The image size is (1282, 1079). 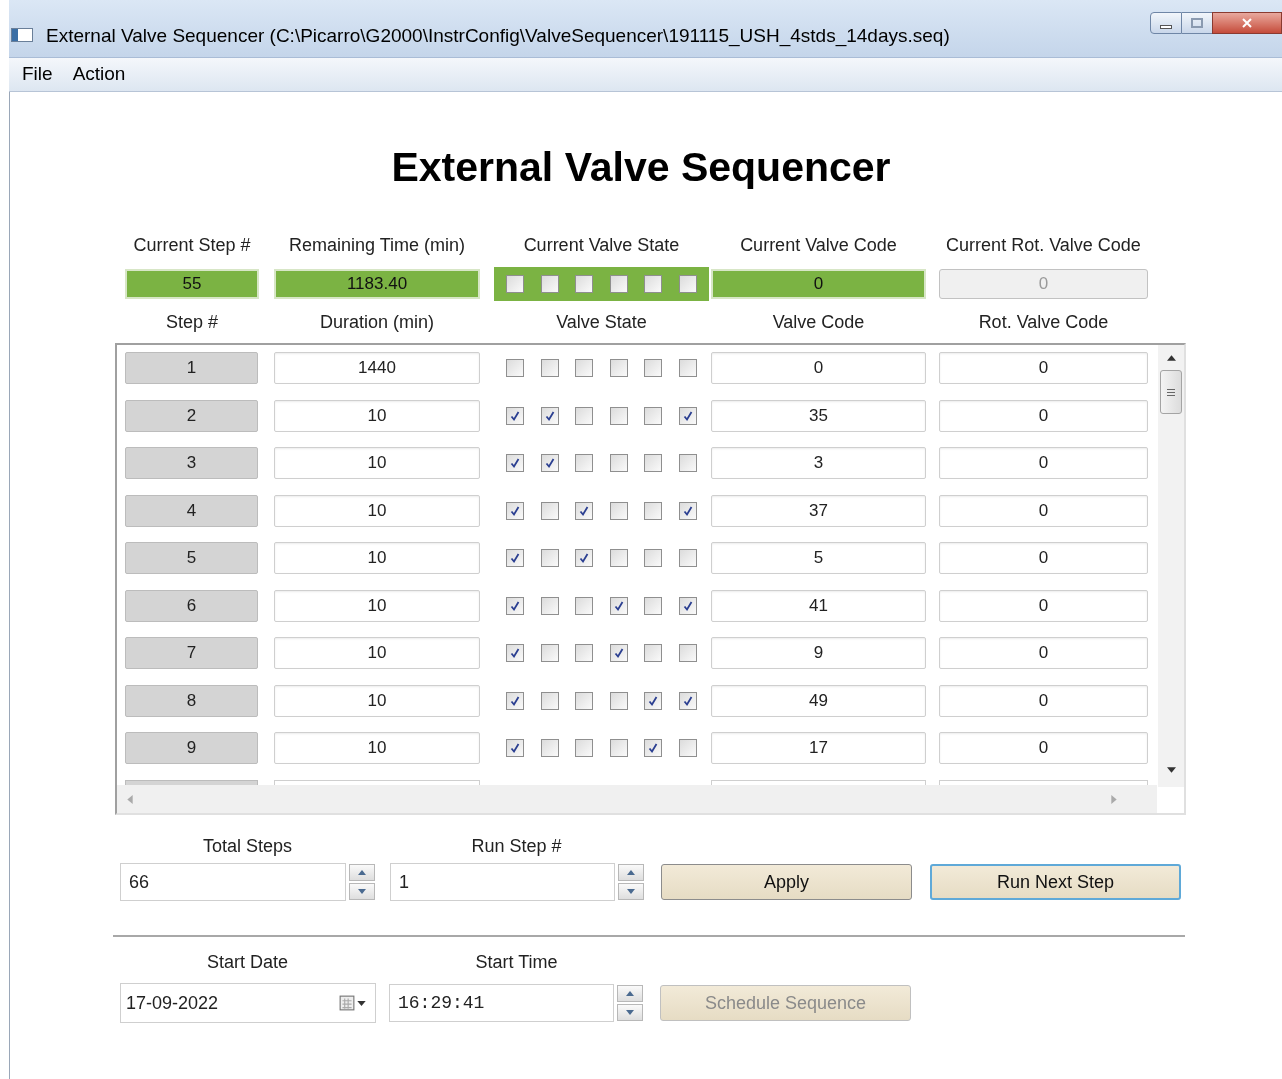 What do you see at coordinates (818, 510) in the screenshot?
I see `valve-code-field: 37` at bounding box center [818, 510].